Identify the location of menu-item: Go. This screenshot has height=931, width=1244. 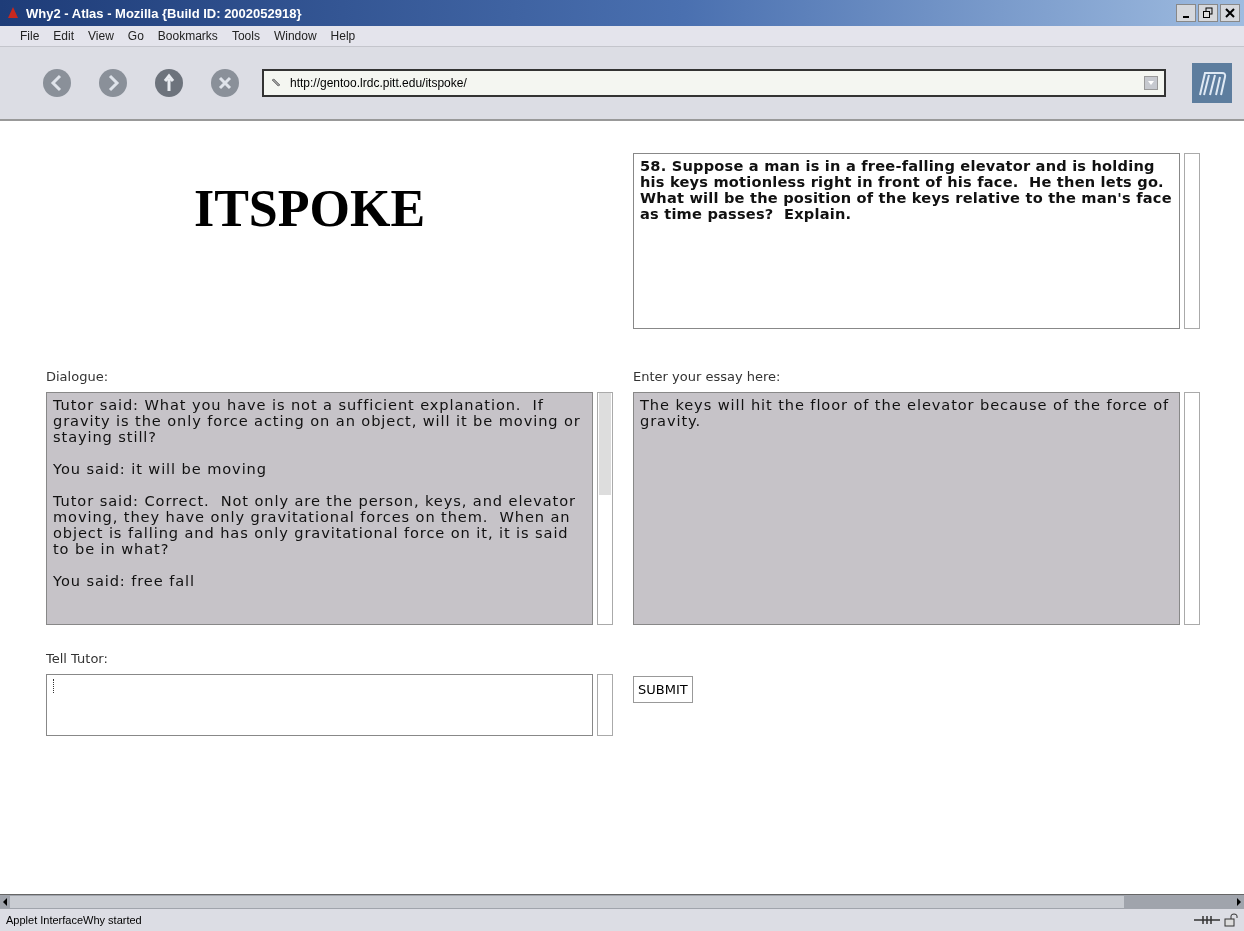
(135, 36).